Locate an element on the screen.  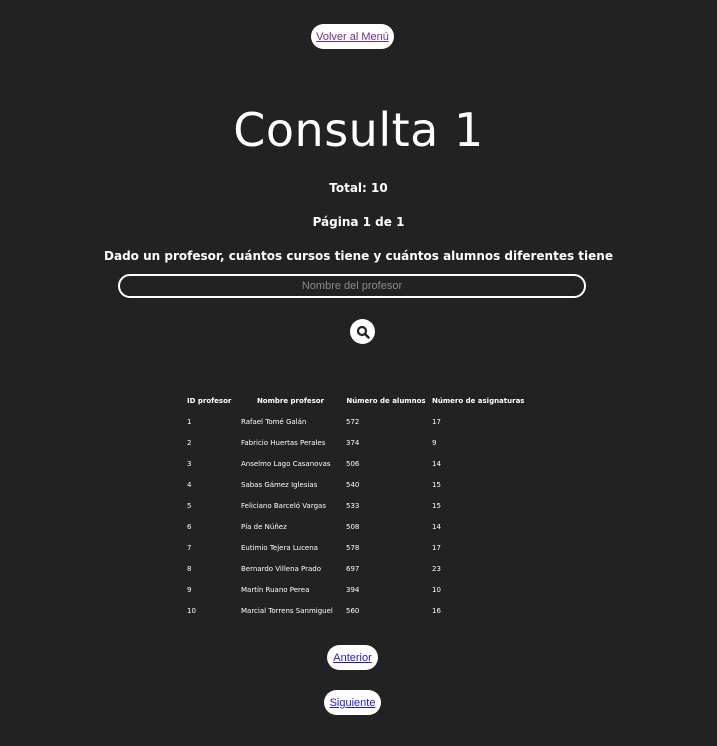
table-cell: Rafael Tomé Galán is located at coordinates (274, 421).